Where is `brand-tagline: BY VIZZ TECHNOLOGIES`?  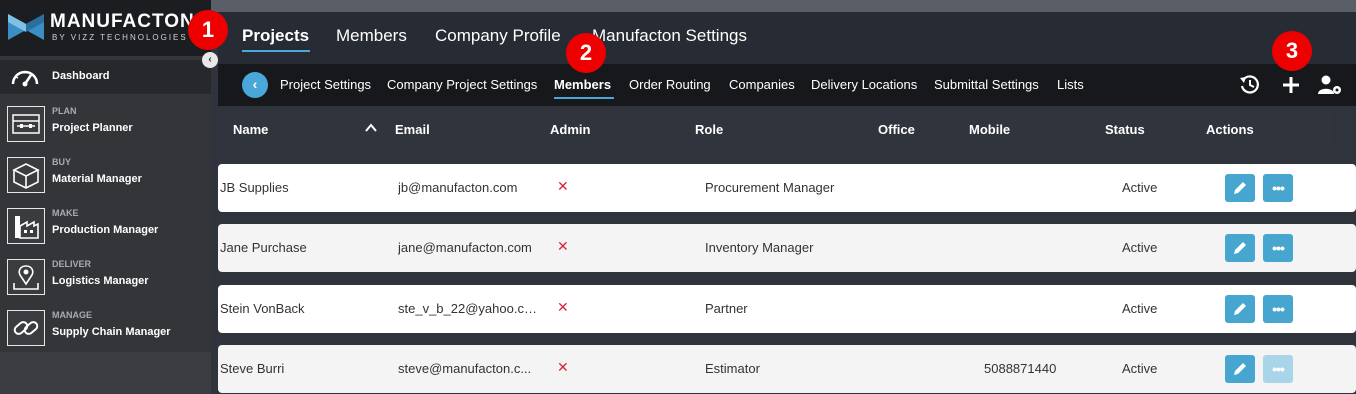
brand-tagline: BY VIZZ TECHNOLOGIES is located at coordinates (120, 37).